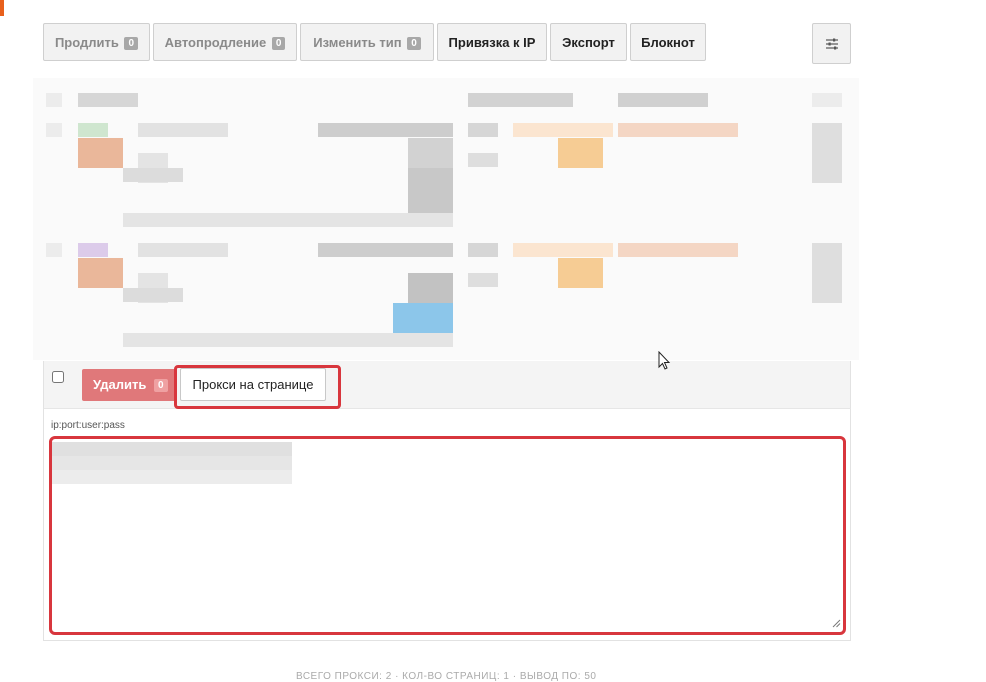  Describe the element at coordinates (357, 42) in the screenshot. I see `change-type-label: Изменить тип` at that location.